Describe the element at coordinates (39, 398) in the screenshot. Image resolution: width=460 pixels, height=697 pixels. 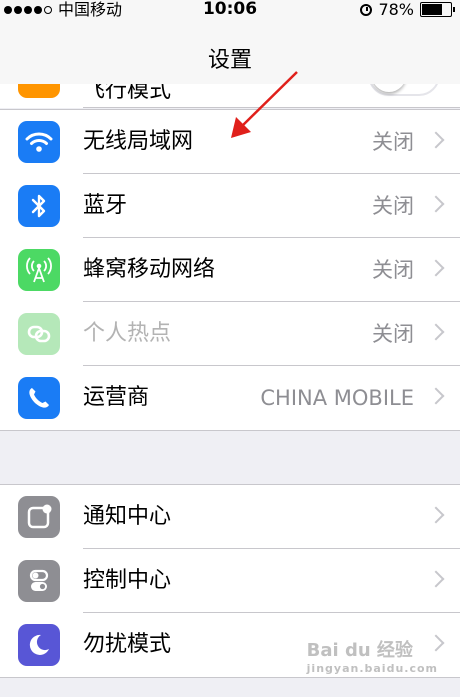
I see `phone-icon` at that location.